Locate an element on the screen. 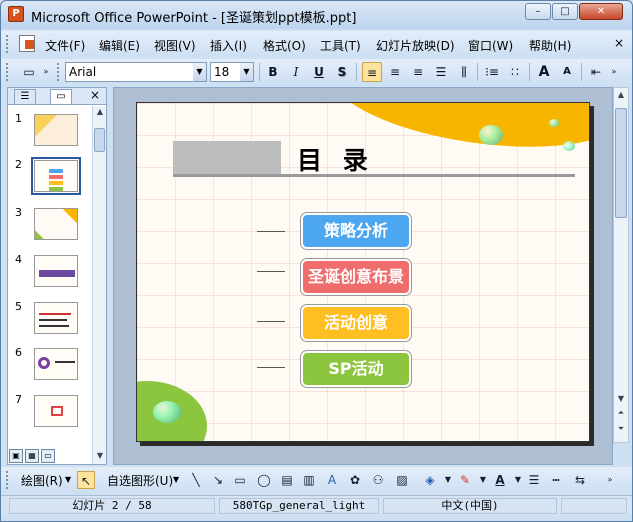 This screenshot has width=633, height=522. vertical-textbox-icon: ▥ is located at coordinates (309, 480).